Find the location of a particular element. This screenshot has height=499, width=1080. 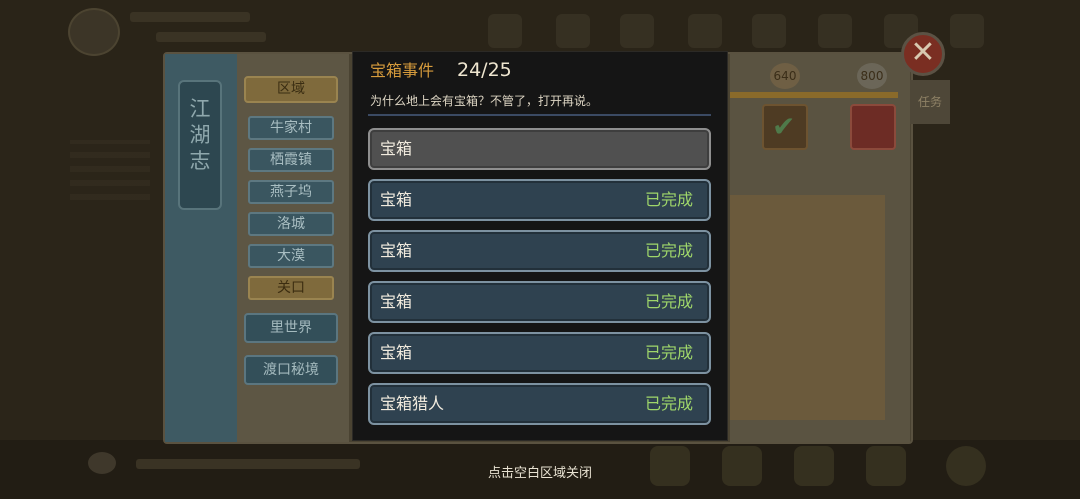

other-world-button: 渡口秘境 is located at coordinates (291, 370).